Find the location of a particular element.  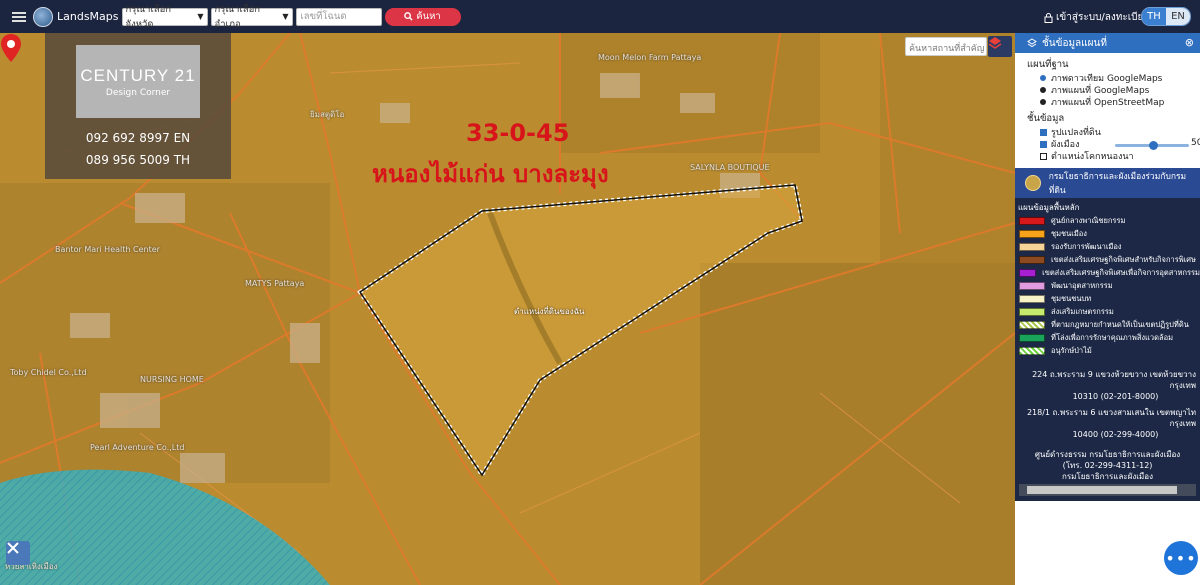

legend-label: อนุรักษ์ป่าไม้ is located at coordinates (1071, 350).